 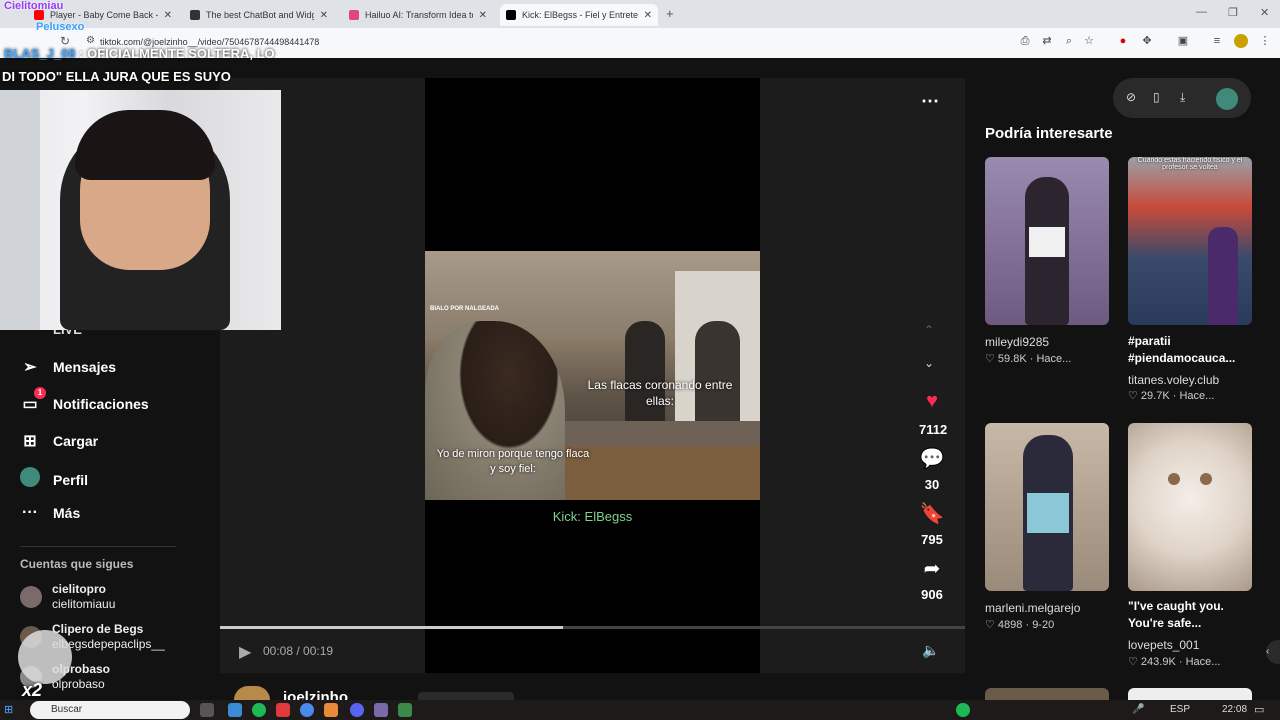 I want to click on language-indicator: ESP, so click(x=1180, y=709).